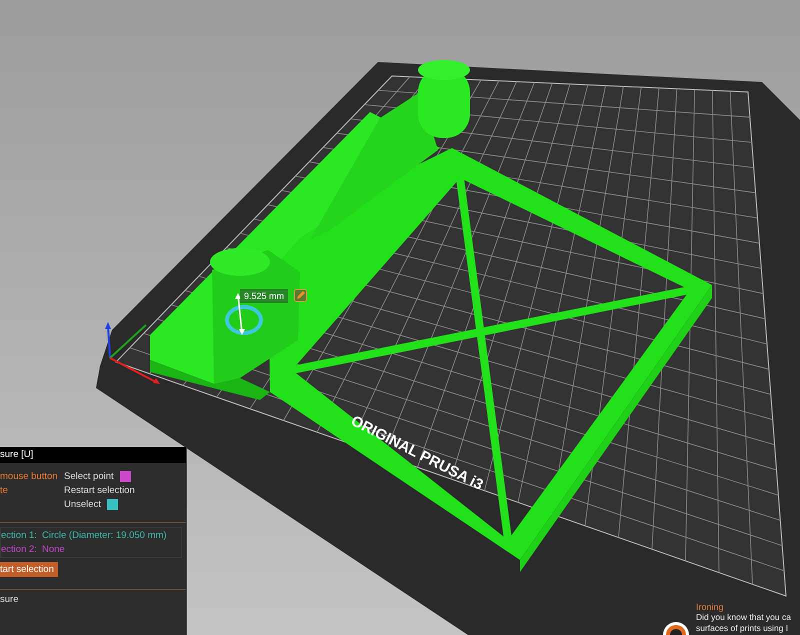  I want to click on shortcut-key: mouse button, so click(32, 476).